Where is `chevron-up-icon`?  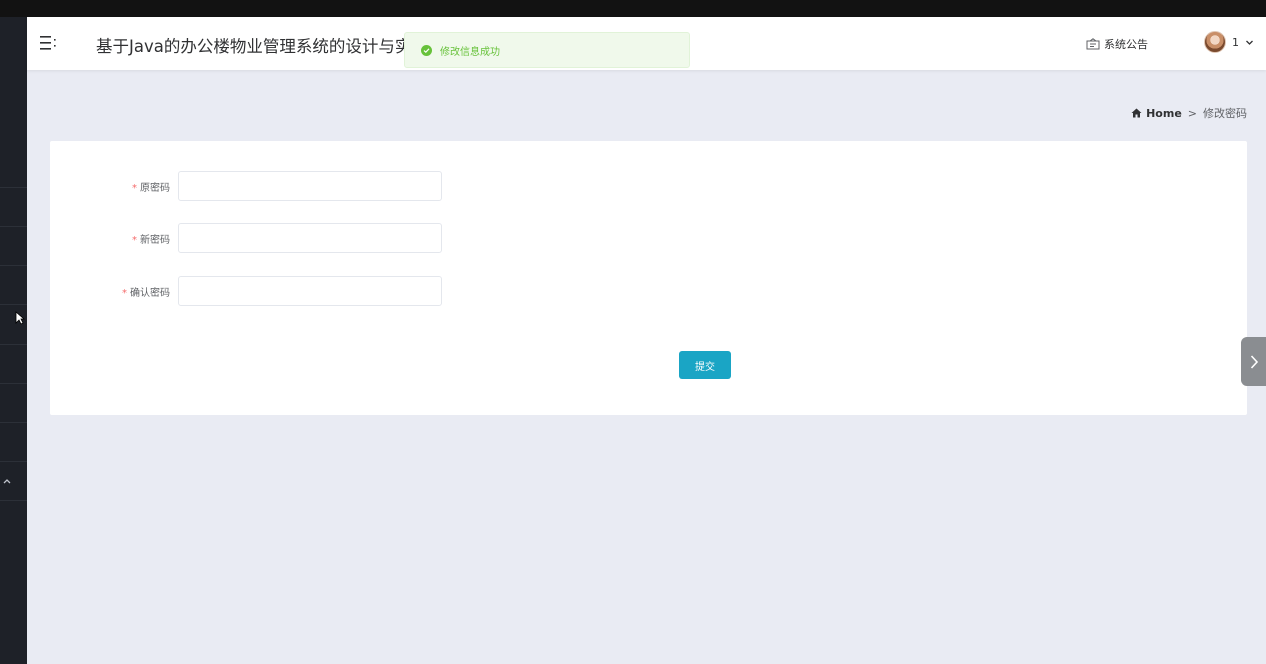 chevron-up-icon is located at coordinates (7, 481).